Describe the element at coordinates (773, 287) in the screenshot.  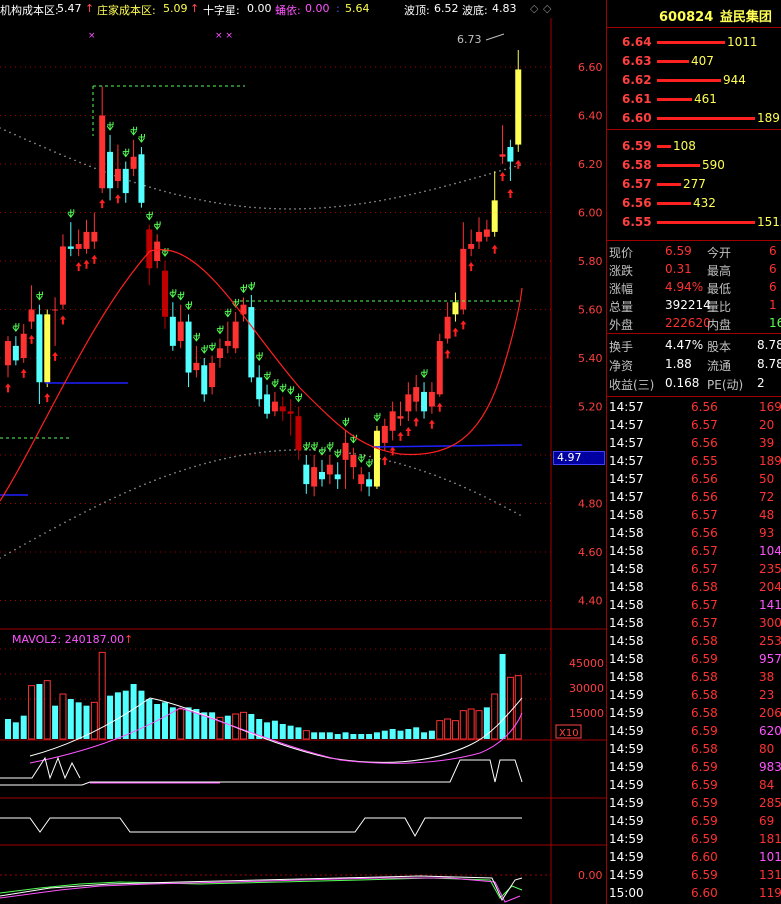
I see `quote-value: 6` at that location.